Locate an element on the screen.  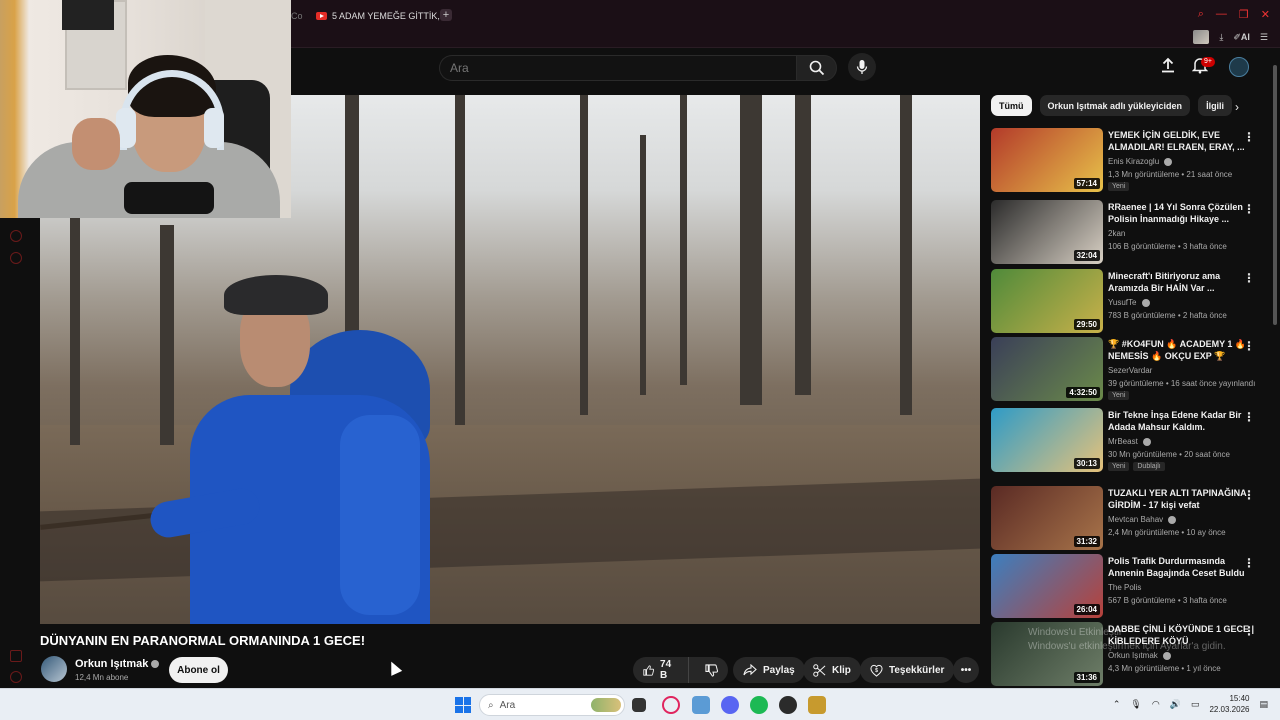
wifi-icon: ◠ is located at coordinates (1156, 704).